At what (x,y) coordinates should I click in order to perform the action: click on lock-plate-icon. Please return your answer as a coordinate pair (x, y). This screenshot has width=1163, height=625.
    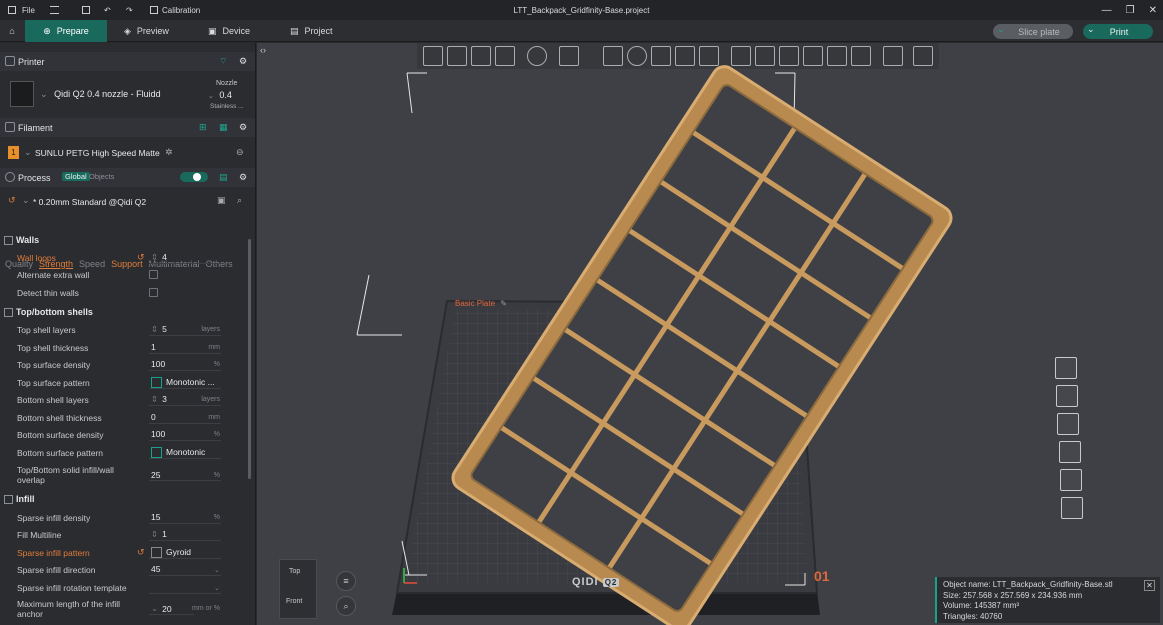
    Looking at the image, I should click on (1070, 452).